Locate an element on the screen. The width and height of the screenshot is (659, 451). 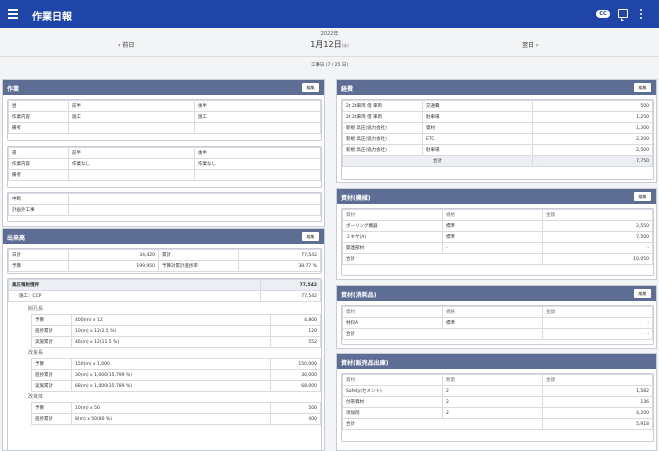
cell: 付帯資材 is located at coordinates (392, 402).